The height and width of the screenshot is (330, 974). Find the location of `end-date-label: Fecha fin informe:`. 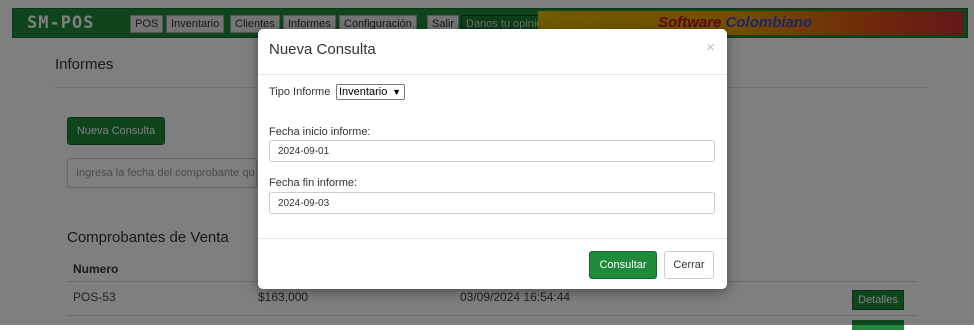

end-date-label: Fecha fin informe: is located at coordinates (313, 183).